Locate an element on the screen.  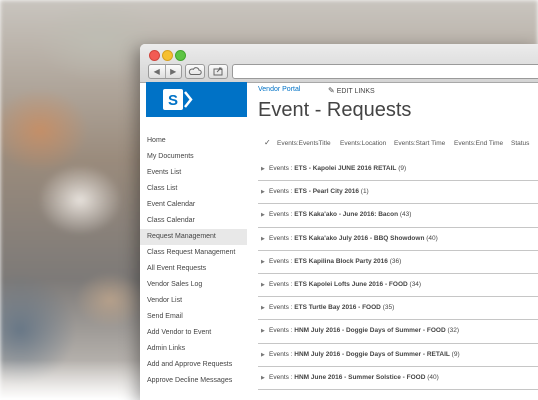
column-header-location: Events:Location is located at coordinates (363, 143).